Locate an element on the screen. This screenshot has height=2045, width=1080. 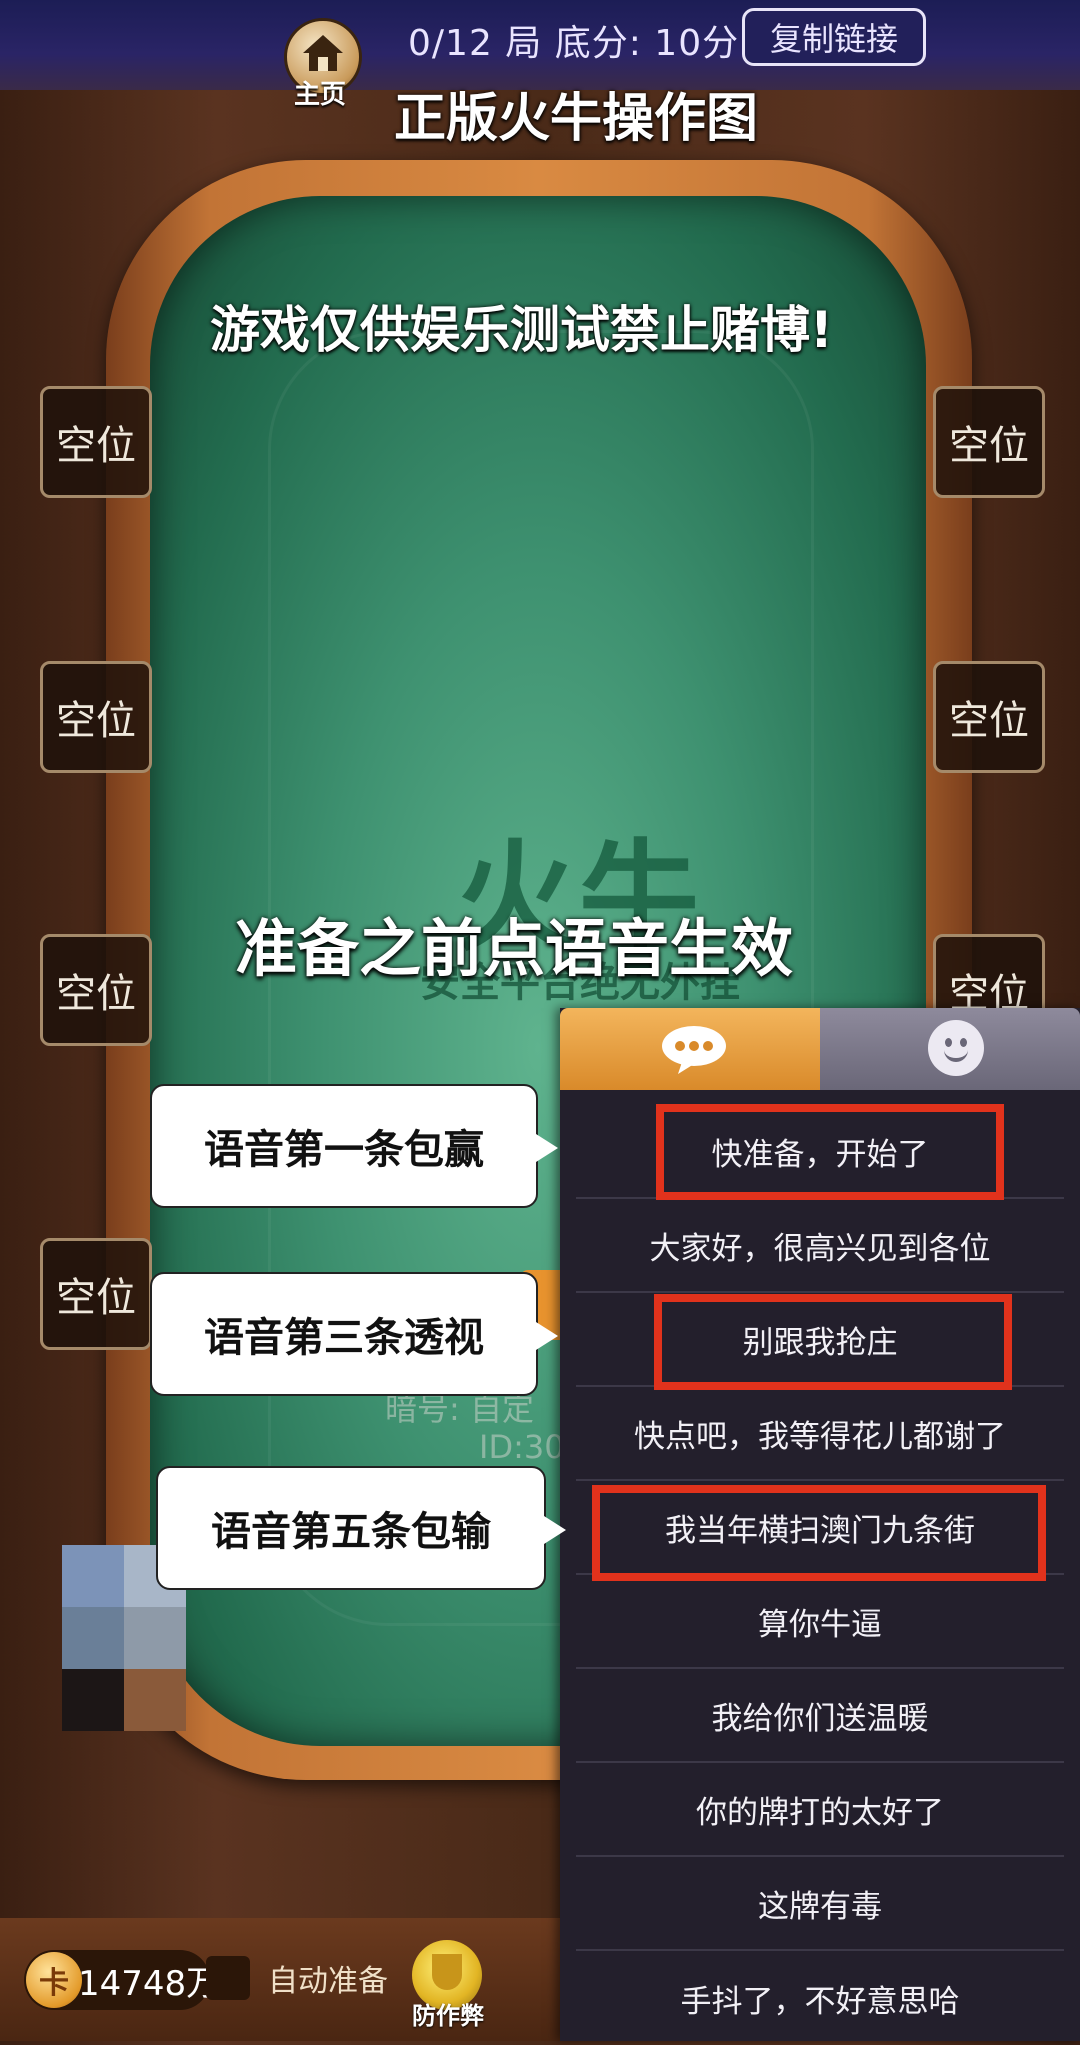
callout-third-text: 语音第三条透视 is located at coordinates (344, 1338).